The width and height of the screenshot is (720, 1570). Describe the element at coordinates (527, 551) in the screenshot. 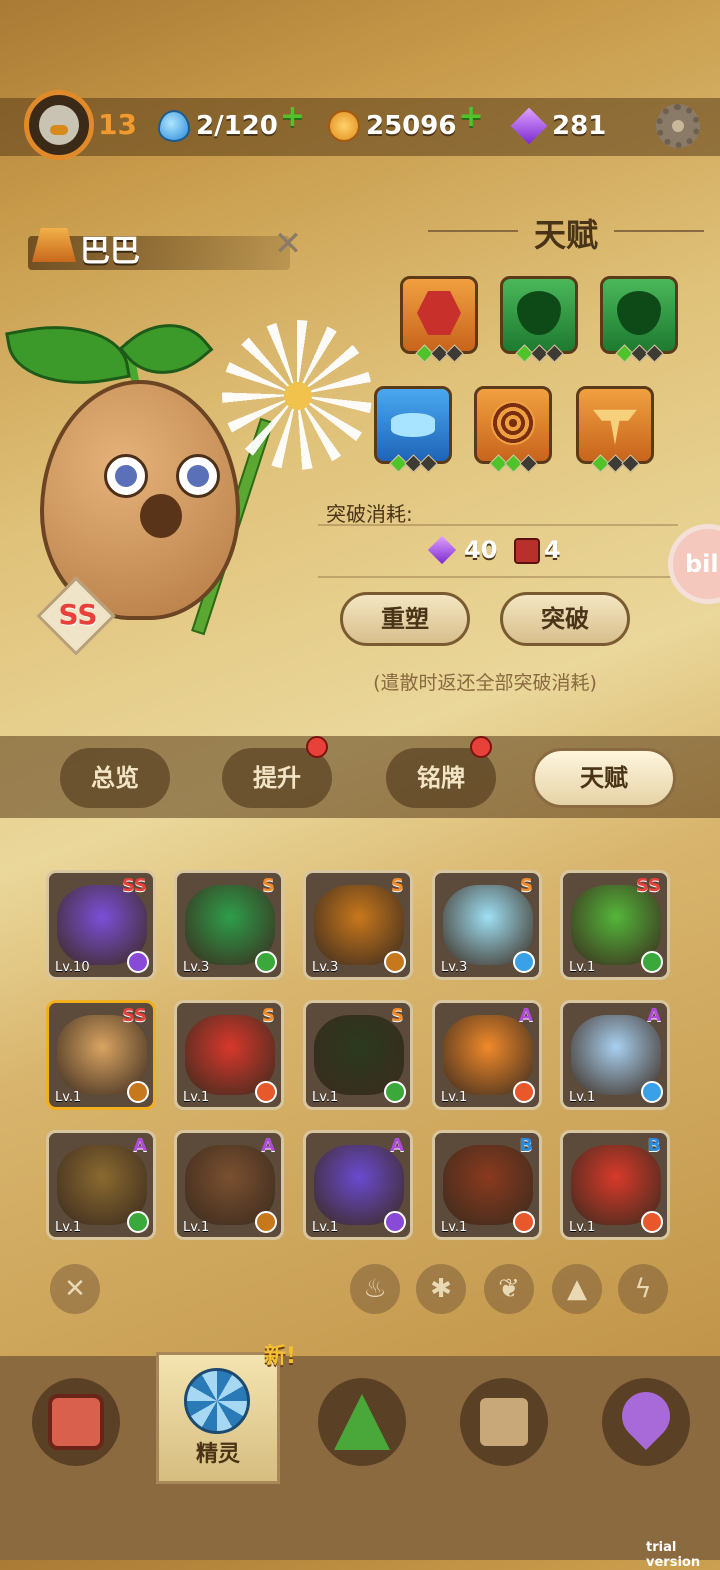

I see `red-book-icon` at that location.